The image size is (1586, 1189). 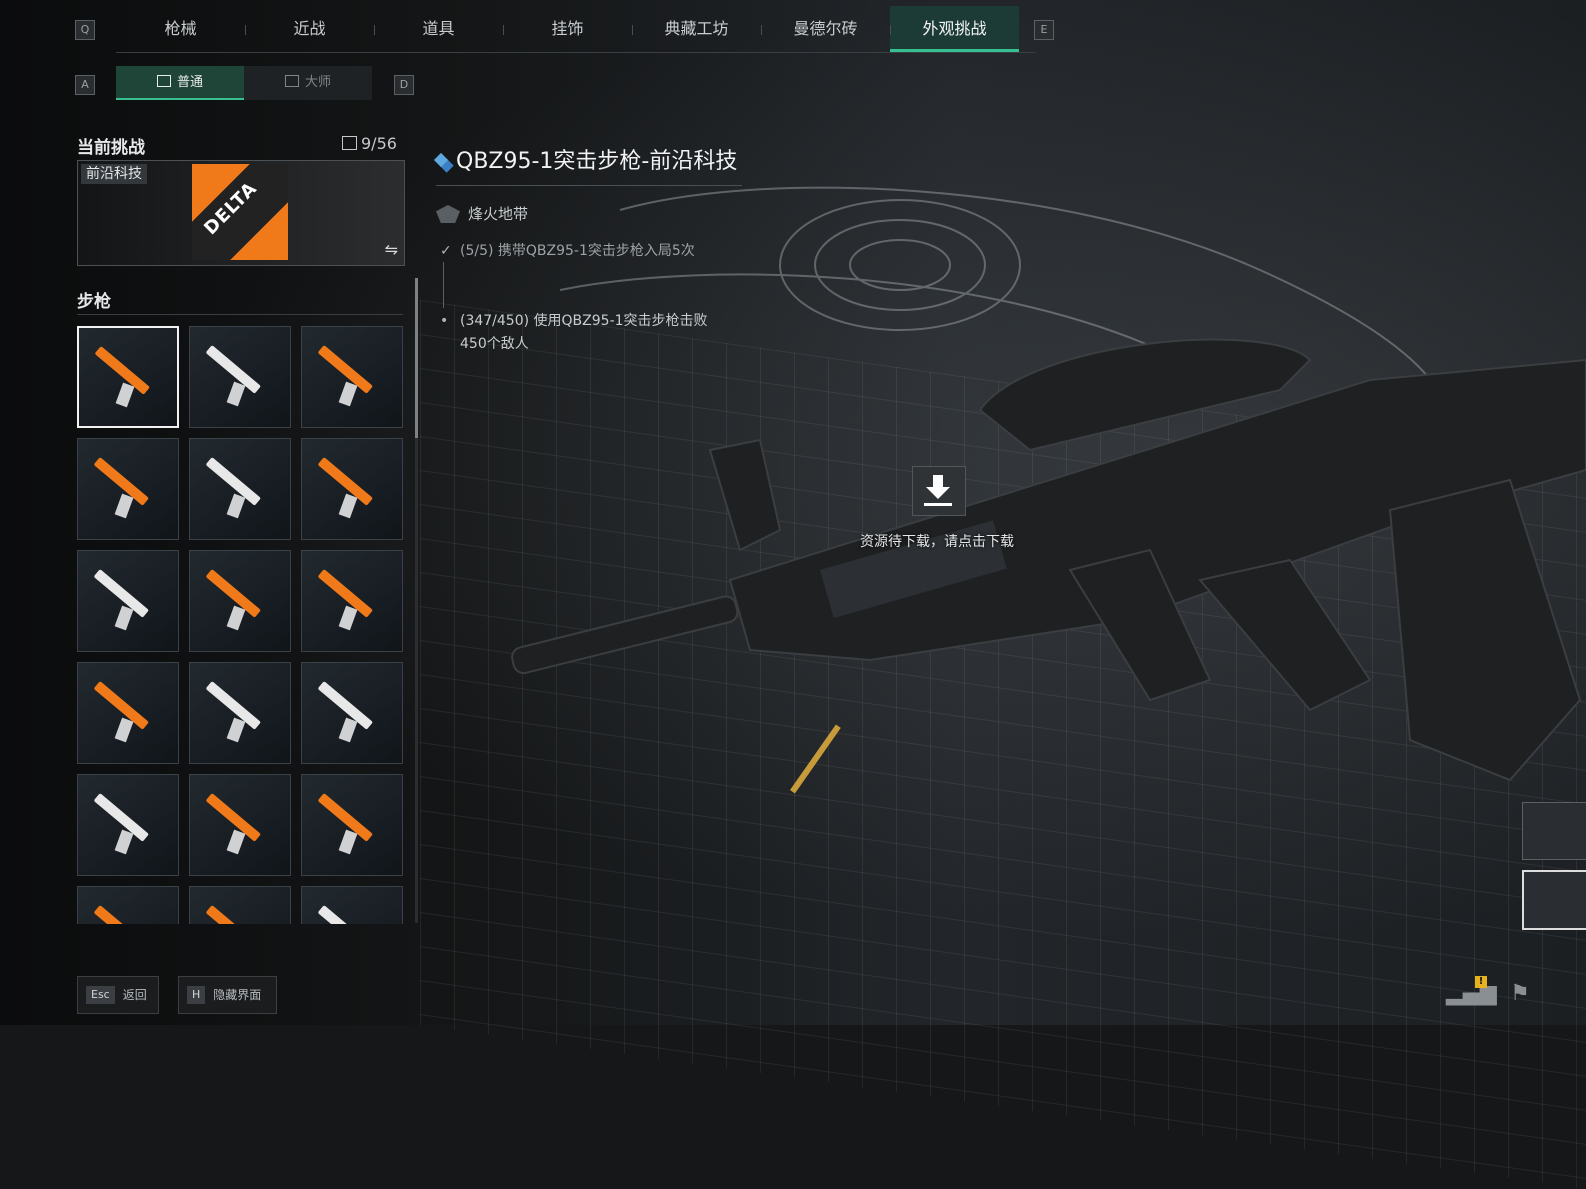 I want to click on tab-appearance-challenge: 外观挑战, so click(x=954, y=29).